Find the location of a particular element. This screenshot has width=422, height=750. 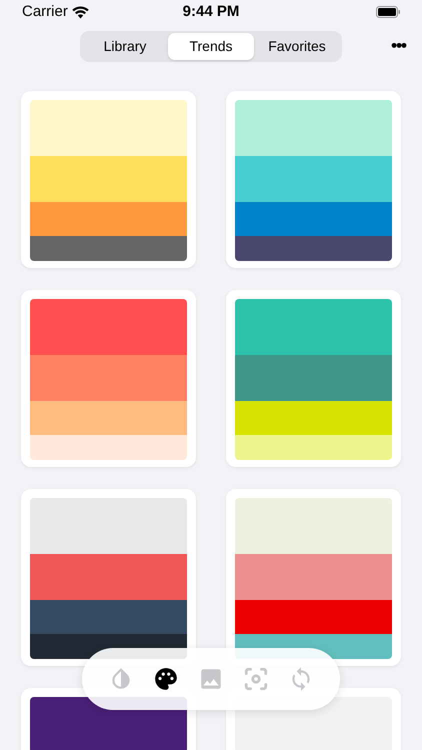

battery-icon is located at coordinates (388, 12).